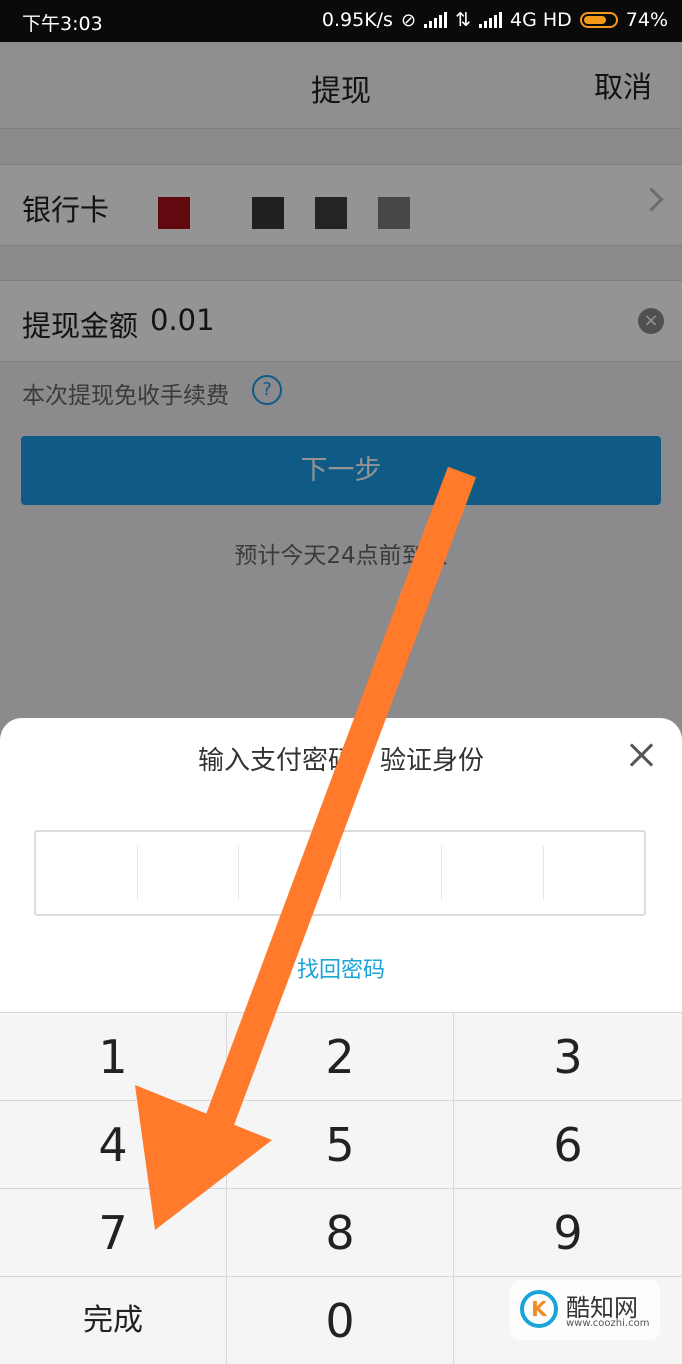  What do you see at coordinates (539, 1309) in the screenshot?
I see `watermark-mark-icon: K` at bounding box center [539, 1309].